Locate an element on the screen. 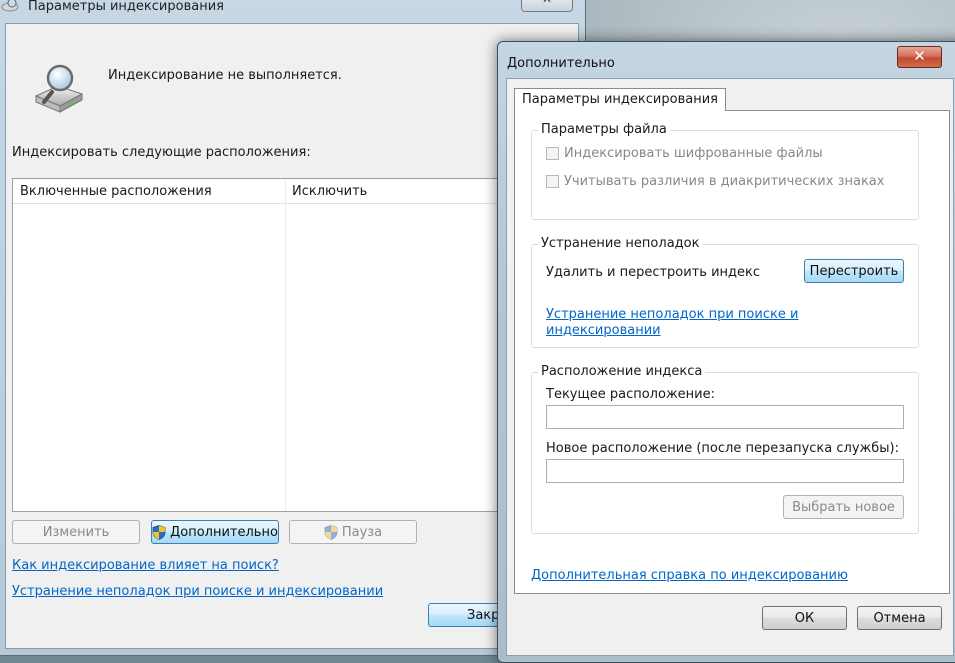 The image size is (955, 663). rebuild-button: Перестроить is located at coordinates (854, 271).